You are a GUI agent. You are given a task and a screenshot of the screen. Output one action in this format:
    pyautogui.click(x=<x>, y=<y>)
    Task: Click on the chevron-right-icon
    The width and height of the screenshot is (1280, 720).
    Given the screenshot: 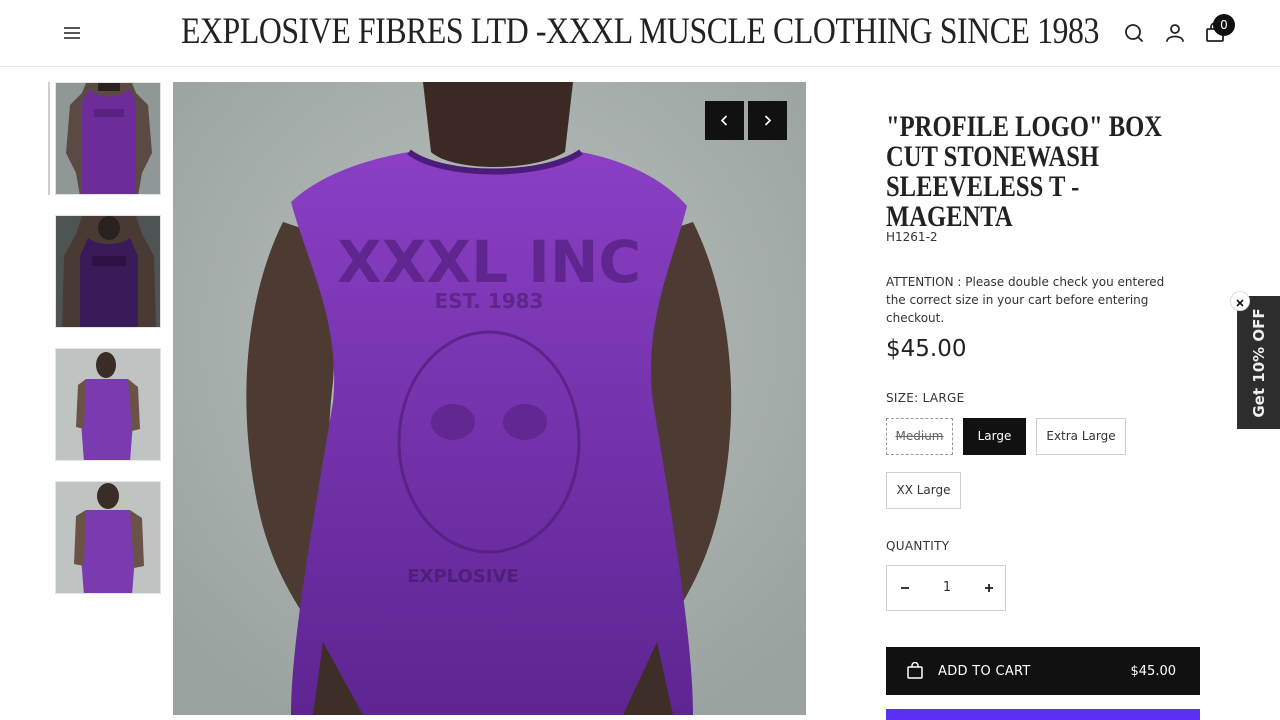 What is the action you would take?
    pyautogui.click(x=768, y=120)
    